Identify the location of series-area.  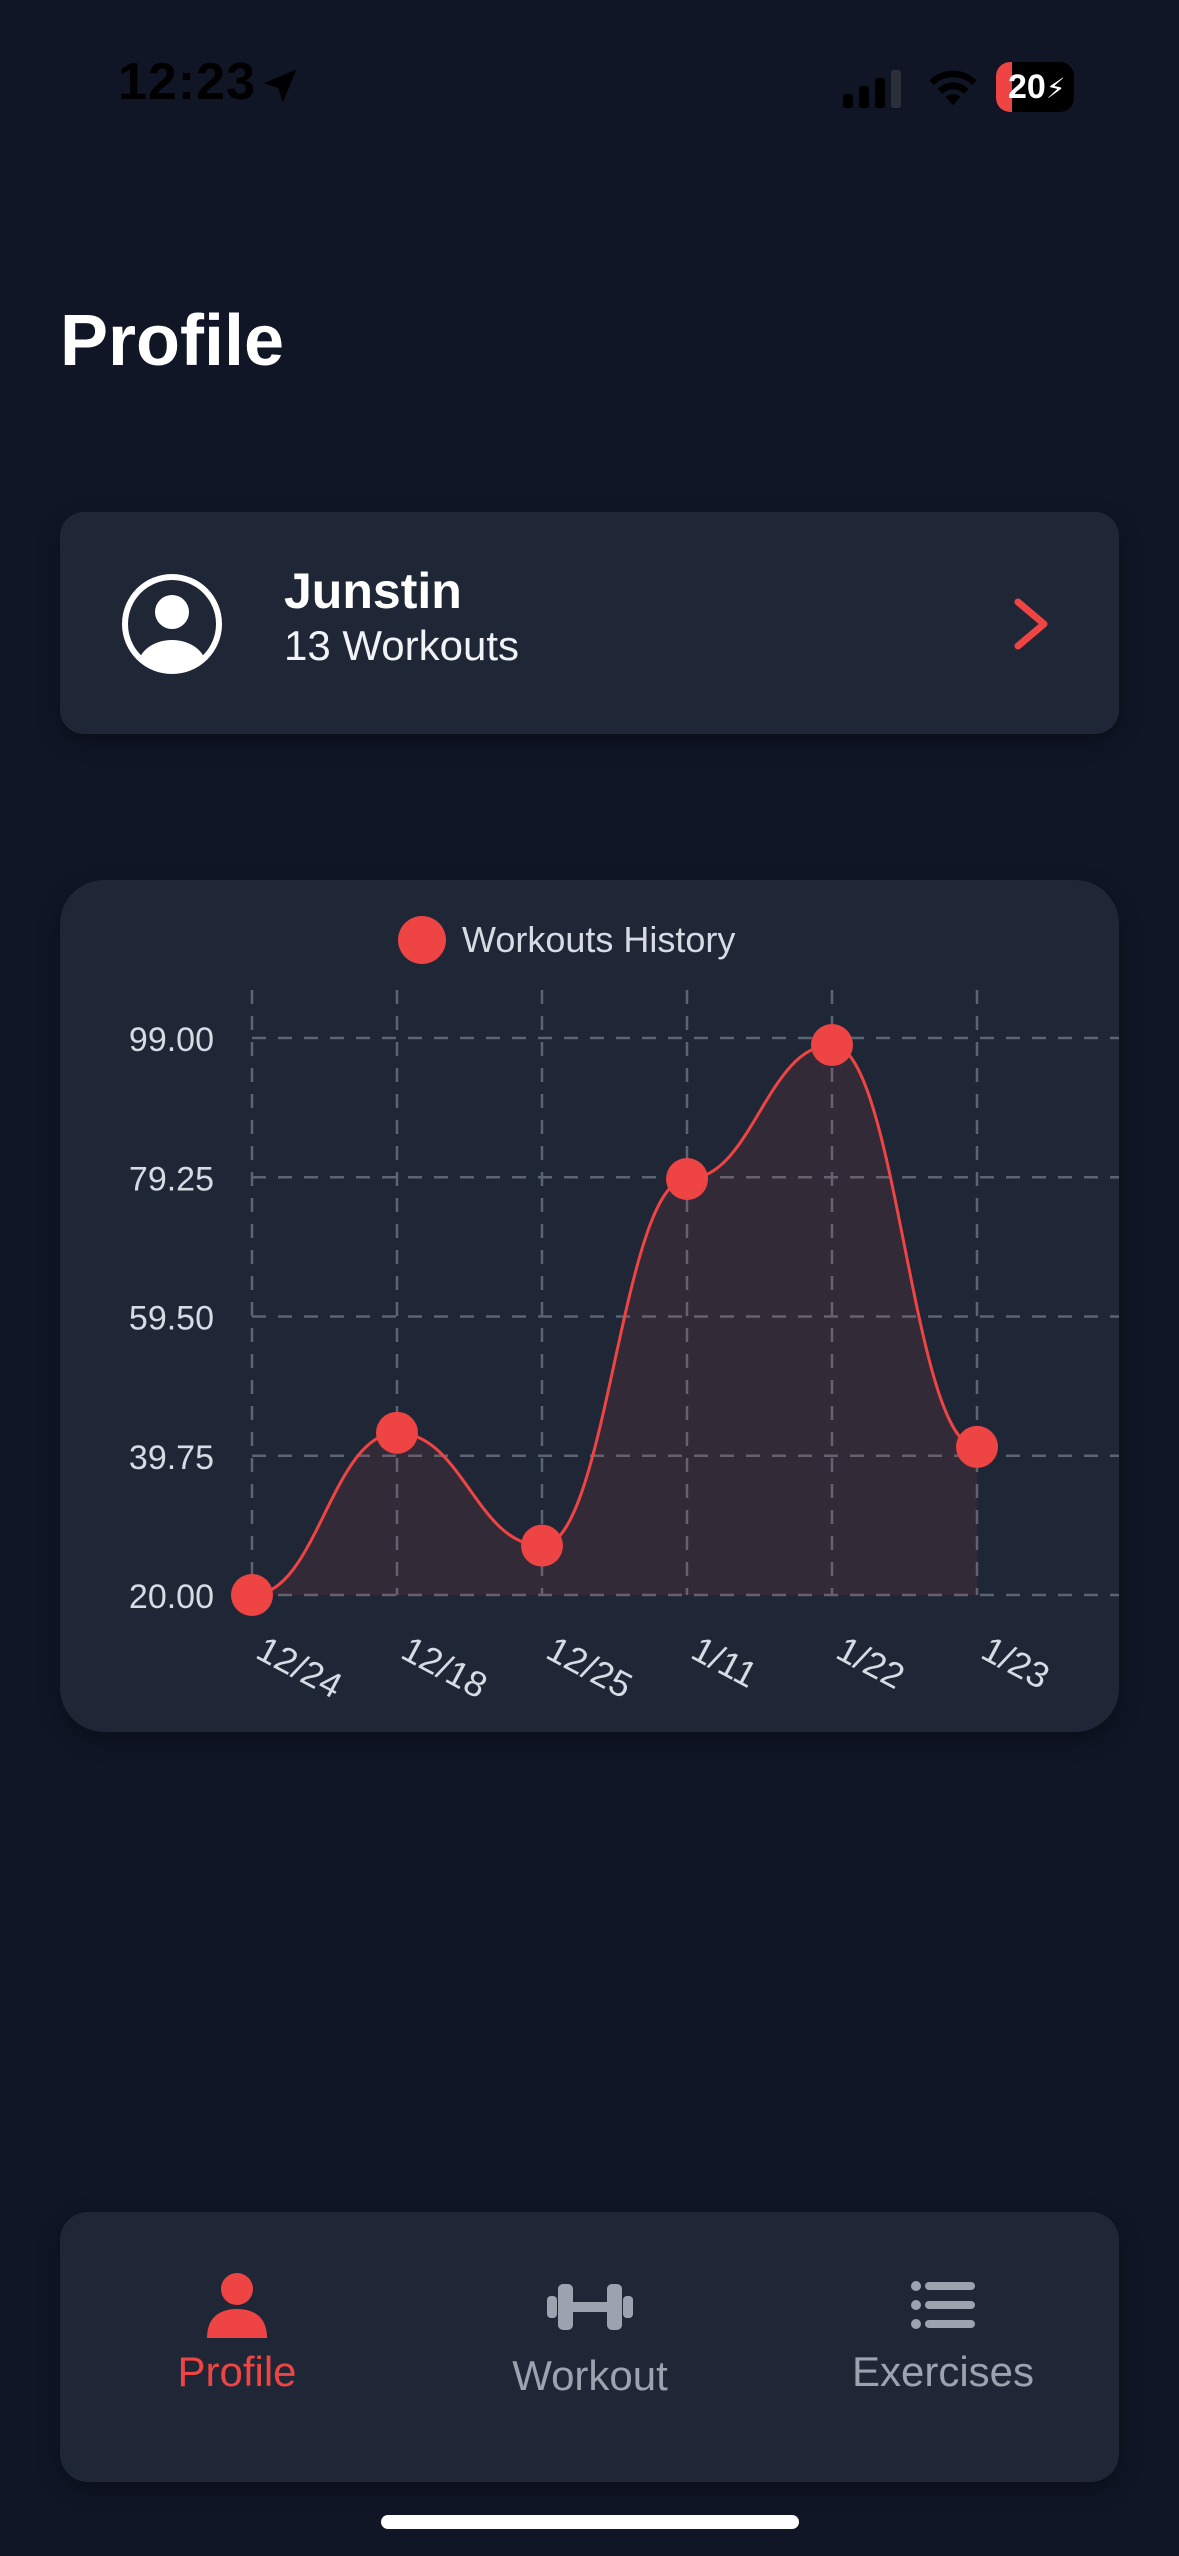
(614, 1320).